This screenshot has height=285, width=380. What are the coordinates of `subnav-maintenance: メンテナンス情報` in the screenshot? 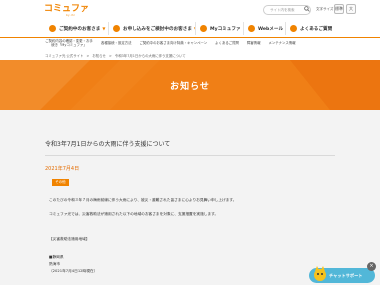 It's located at (281, 45).